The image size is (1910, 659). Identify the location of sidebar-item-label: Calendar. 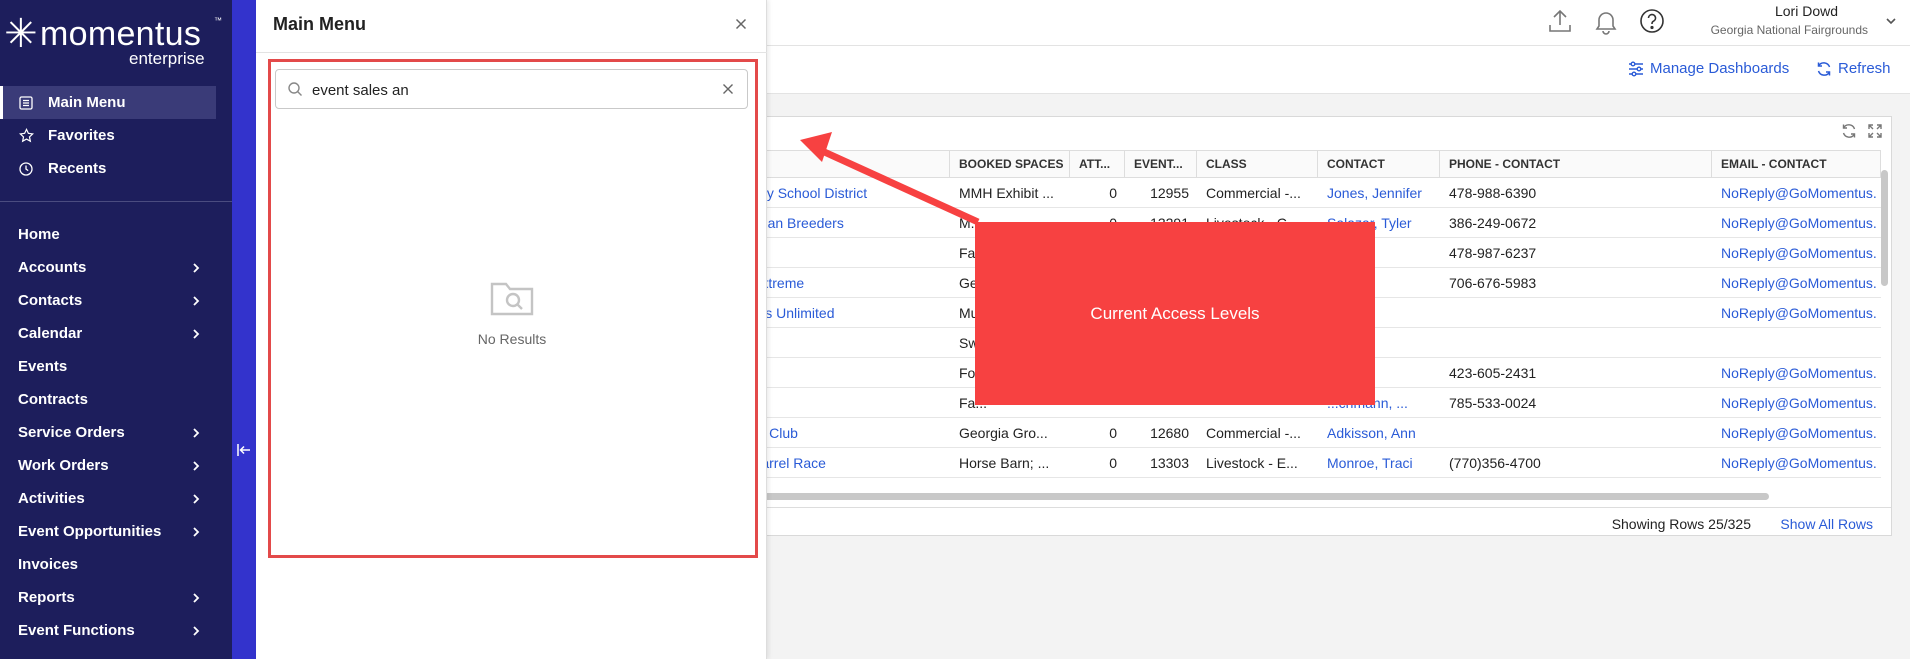
(50, 333).